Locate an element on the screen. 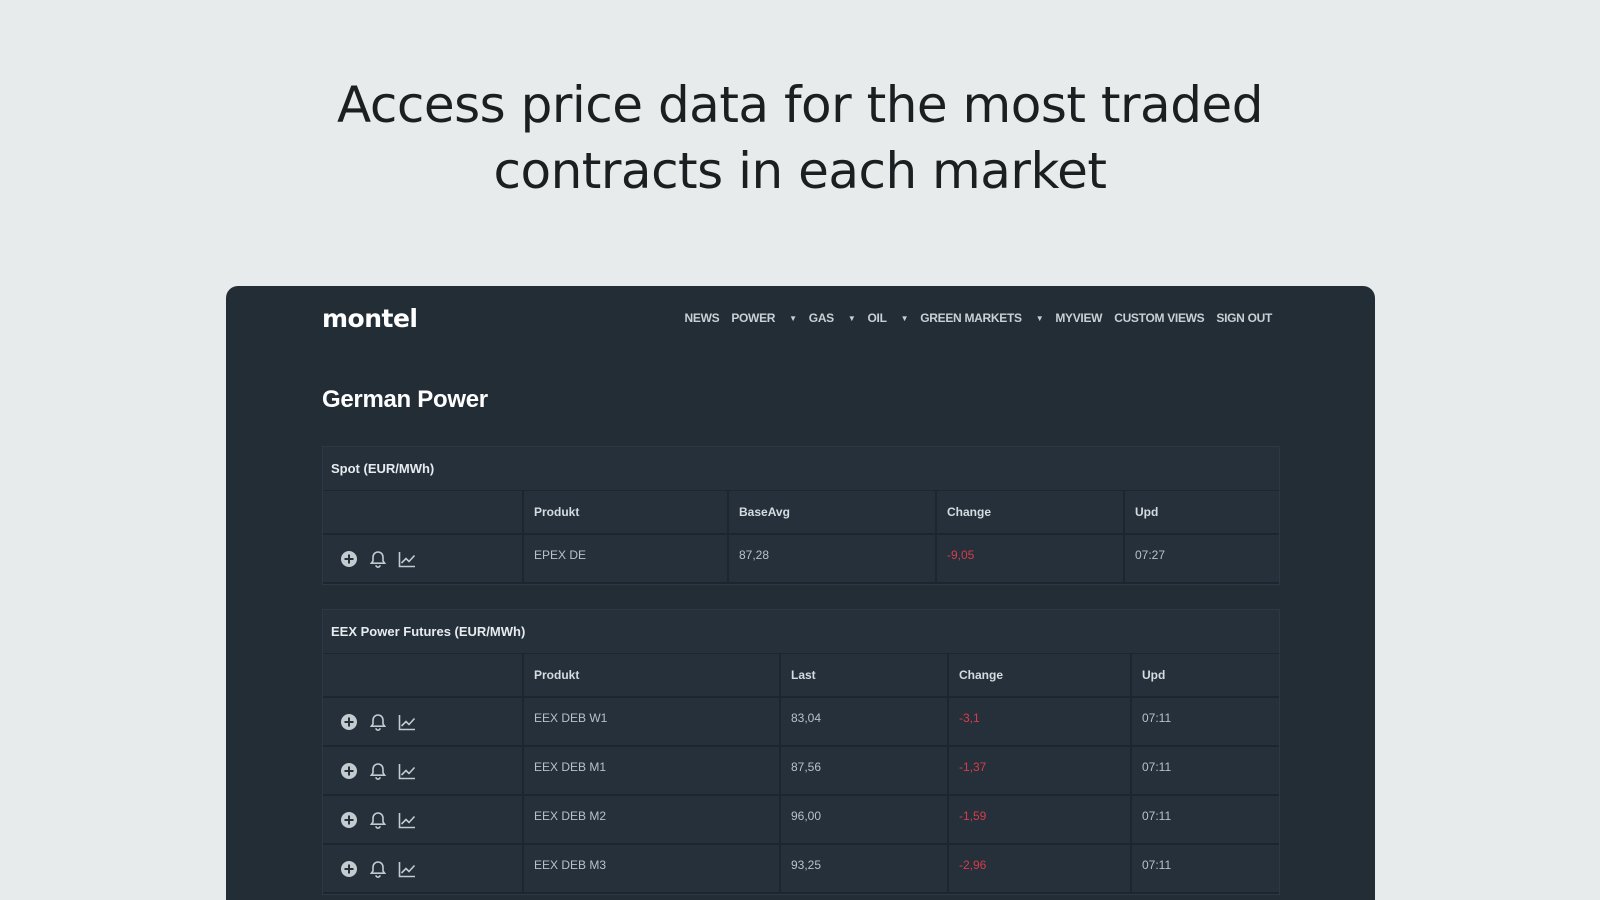 This screenshot has width=1600, height=900. table-row: EEX DEB M1 87,56 -1,37 07:11 is located at coordinates (801, 771).